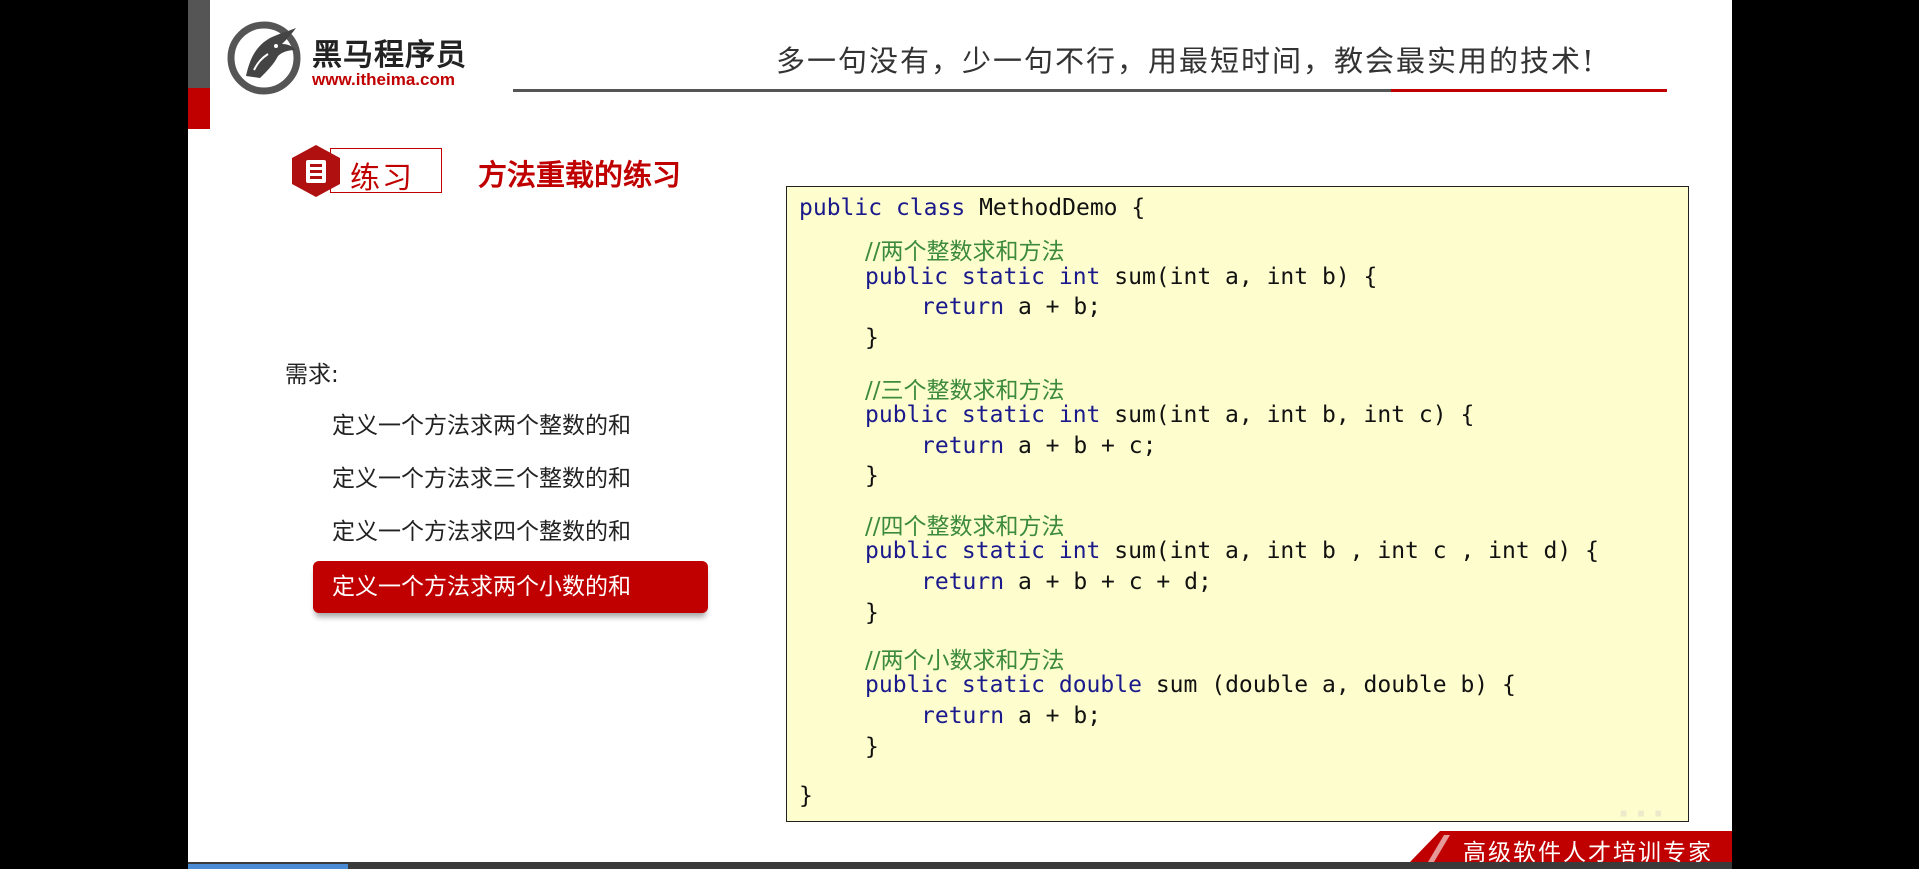  I want to click on brand-logo: 黑马程序员 www.itheima.com, so click(371, 58).